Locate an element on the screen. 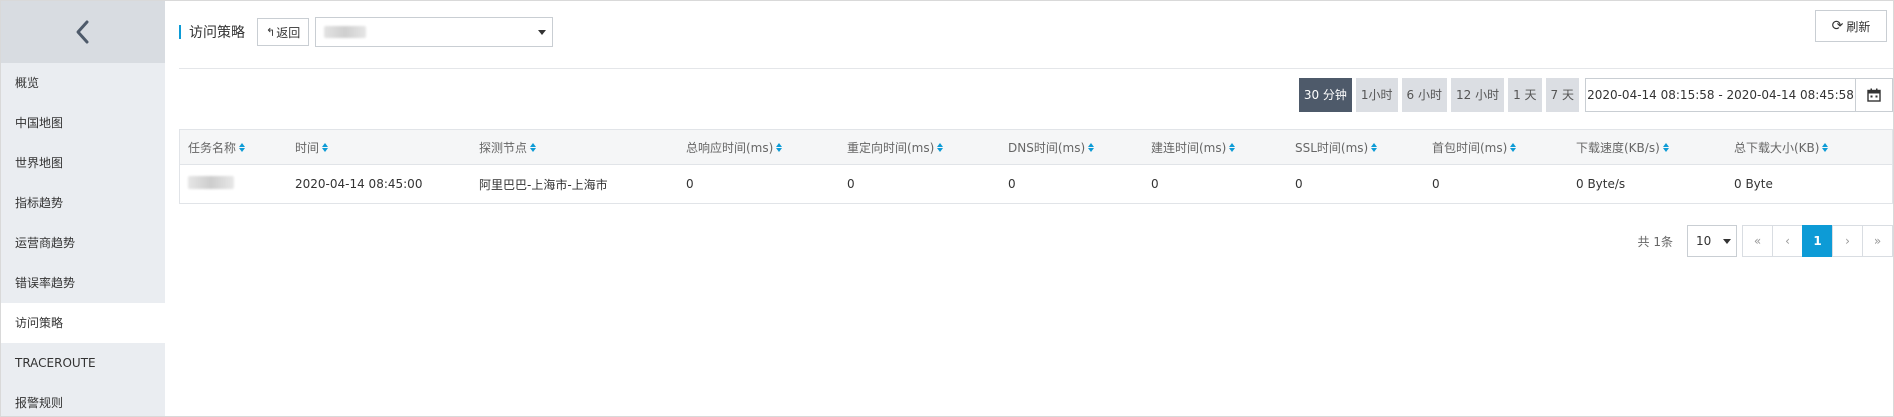 The width and height of the screenshot is (1894, 417). col-label: 建连时间(ms) is located at coordinates (1189, 147).